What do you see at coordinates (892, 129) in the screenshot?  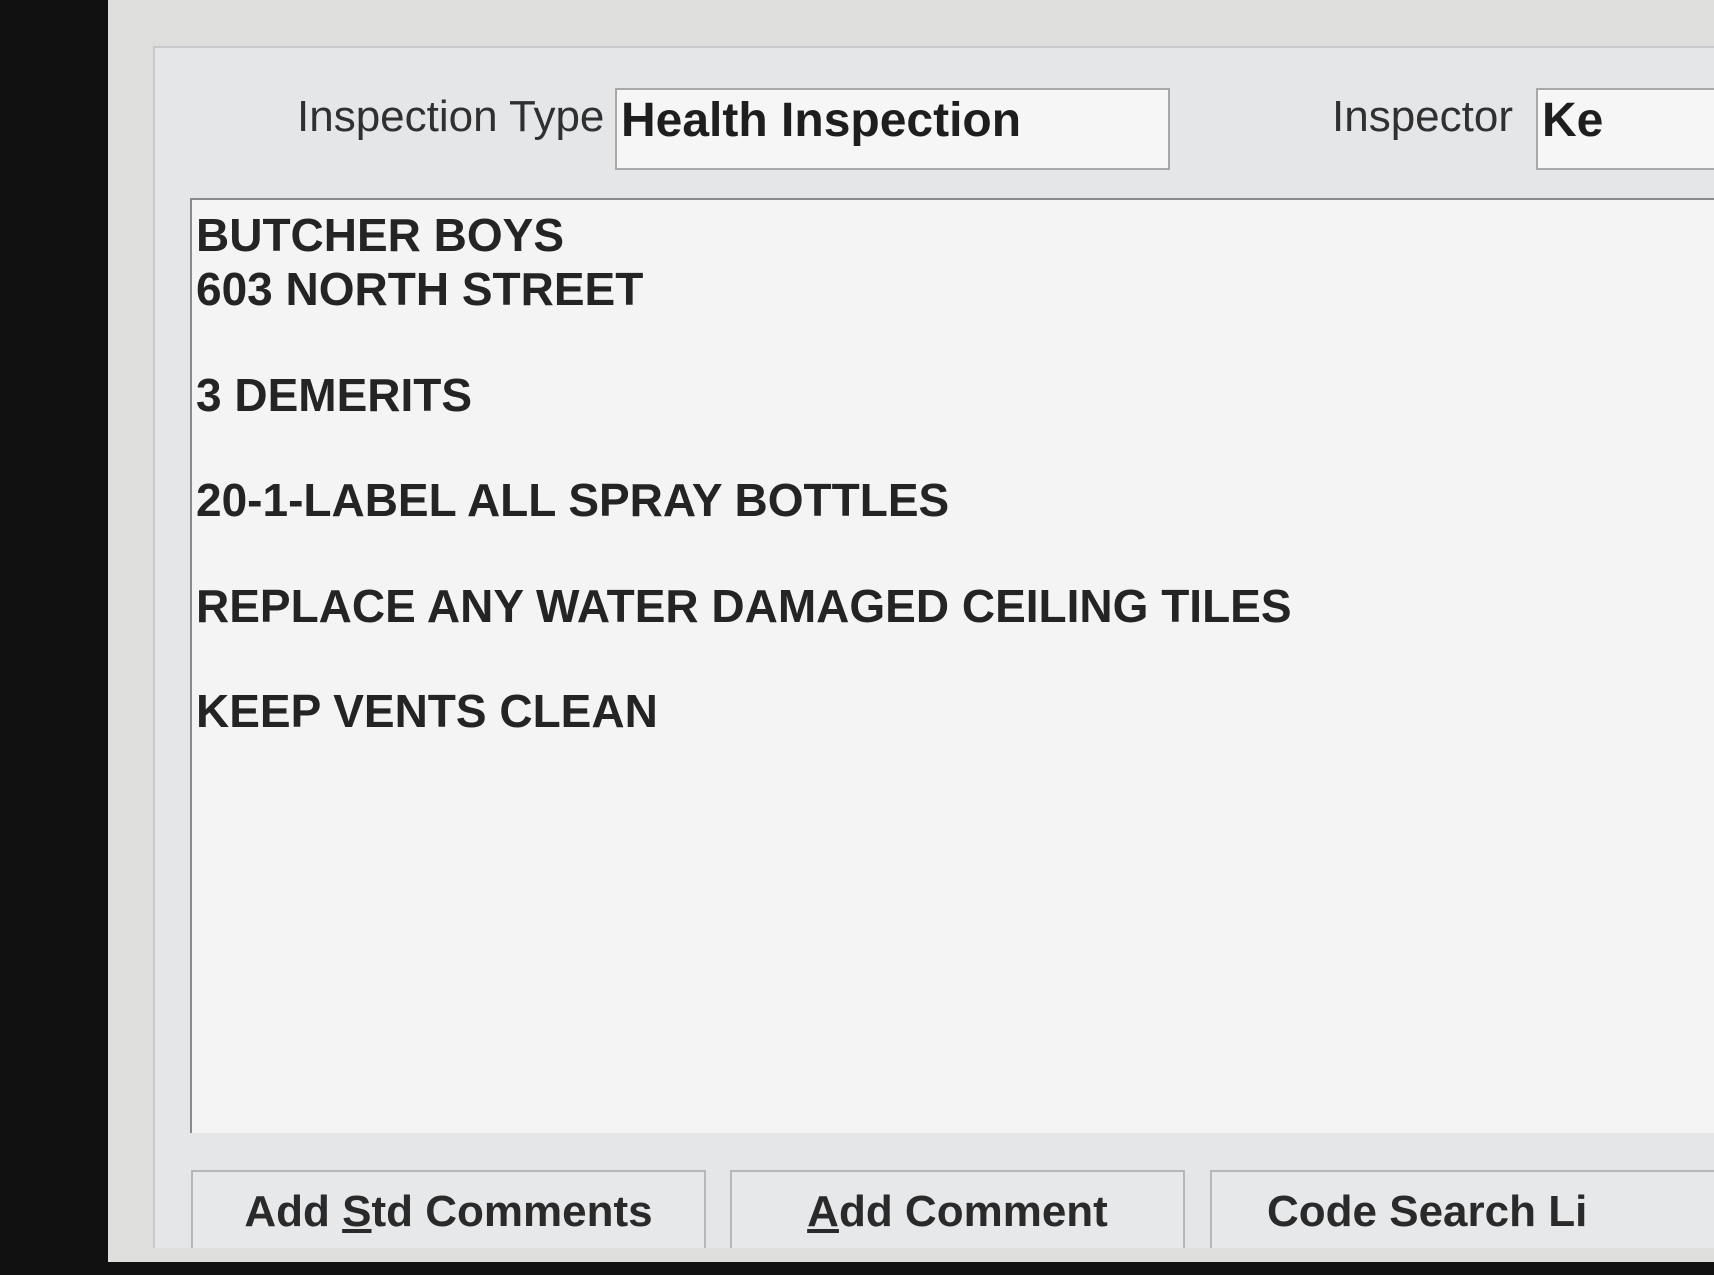 I see `inspection-type-field: Health Inspection` at bounding box center [892, 129].